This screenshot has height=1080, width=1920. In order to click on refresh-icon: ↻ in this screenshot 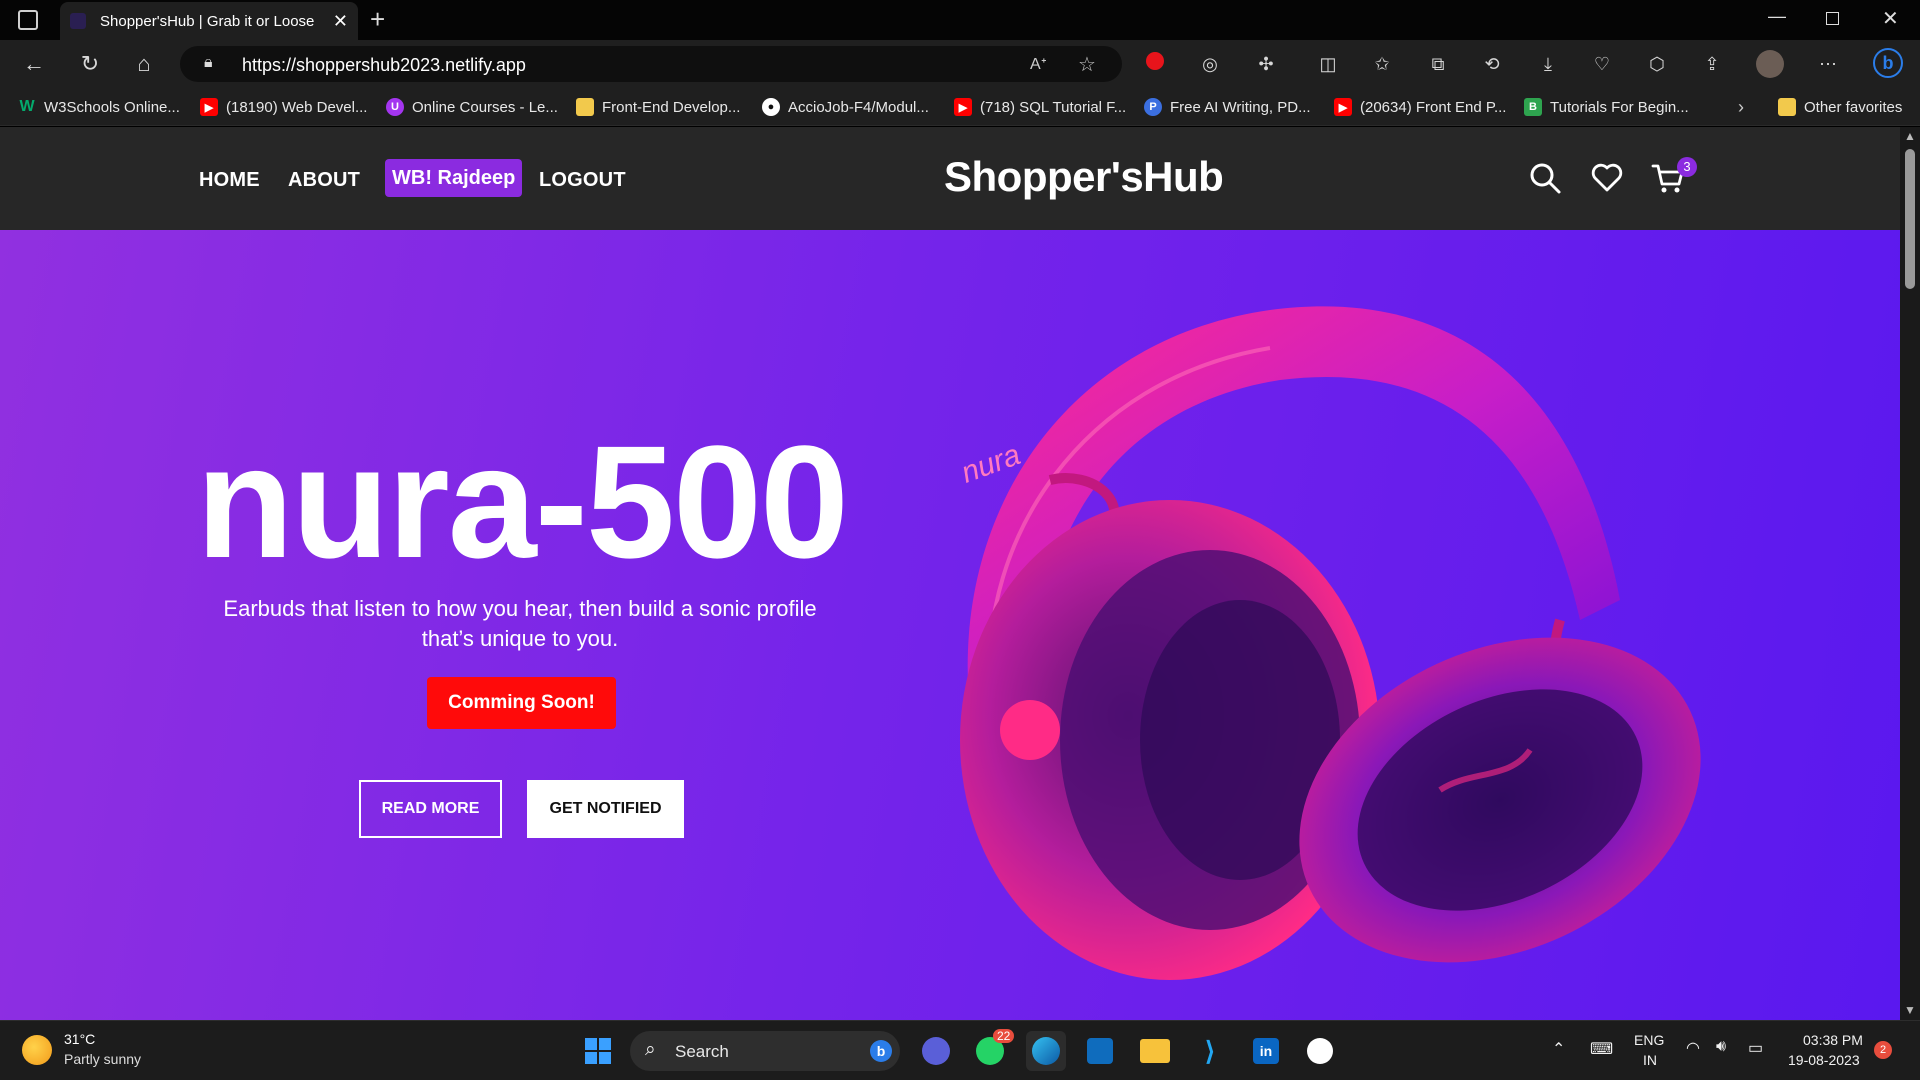, I will do `click(90, 64)`.